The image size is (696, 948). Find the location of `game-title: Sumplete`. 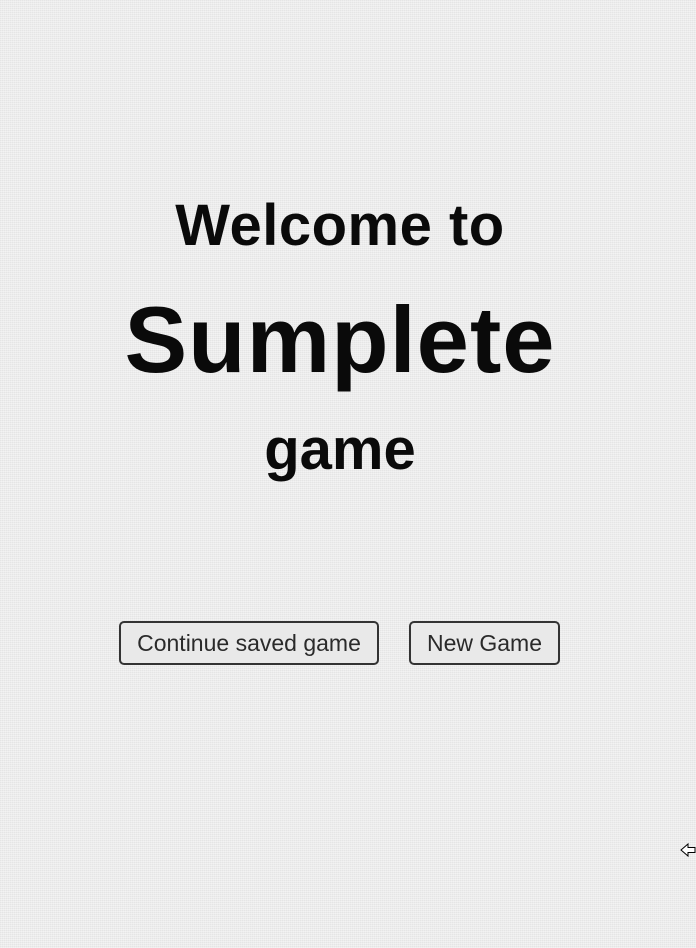

game-title: Sumplete is located at coordinates (340, 339).